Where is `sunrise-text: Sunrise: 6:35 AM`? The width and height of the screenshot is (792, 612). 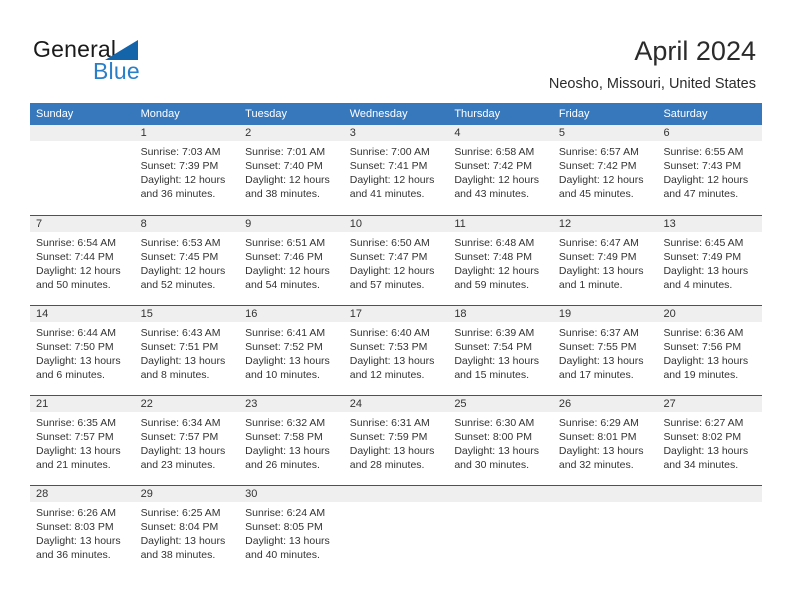 sunrise-text: Sunrise: 6:35 AM is located at coordinates (76, 423).